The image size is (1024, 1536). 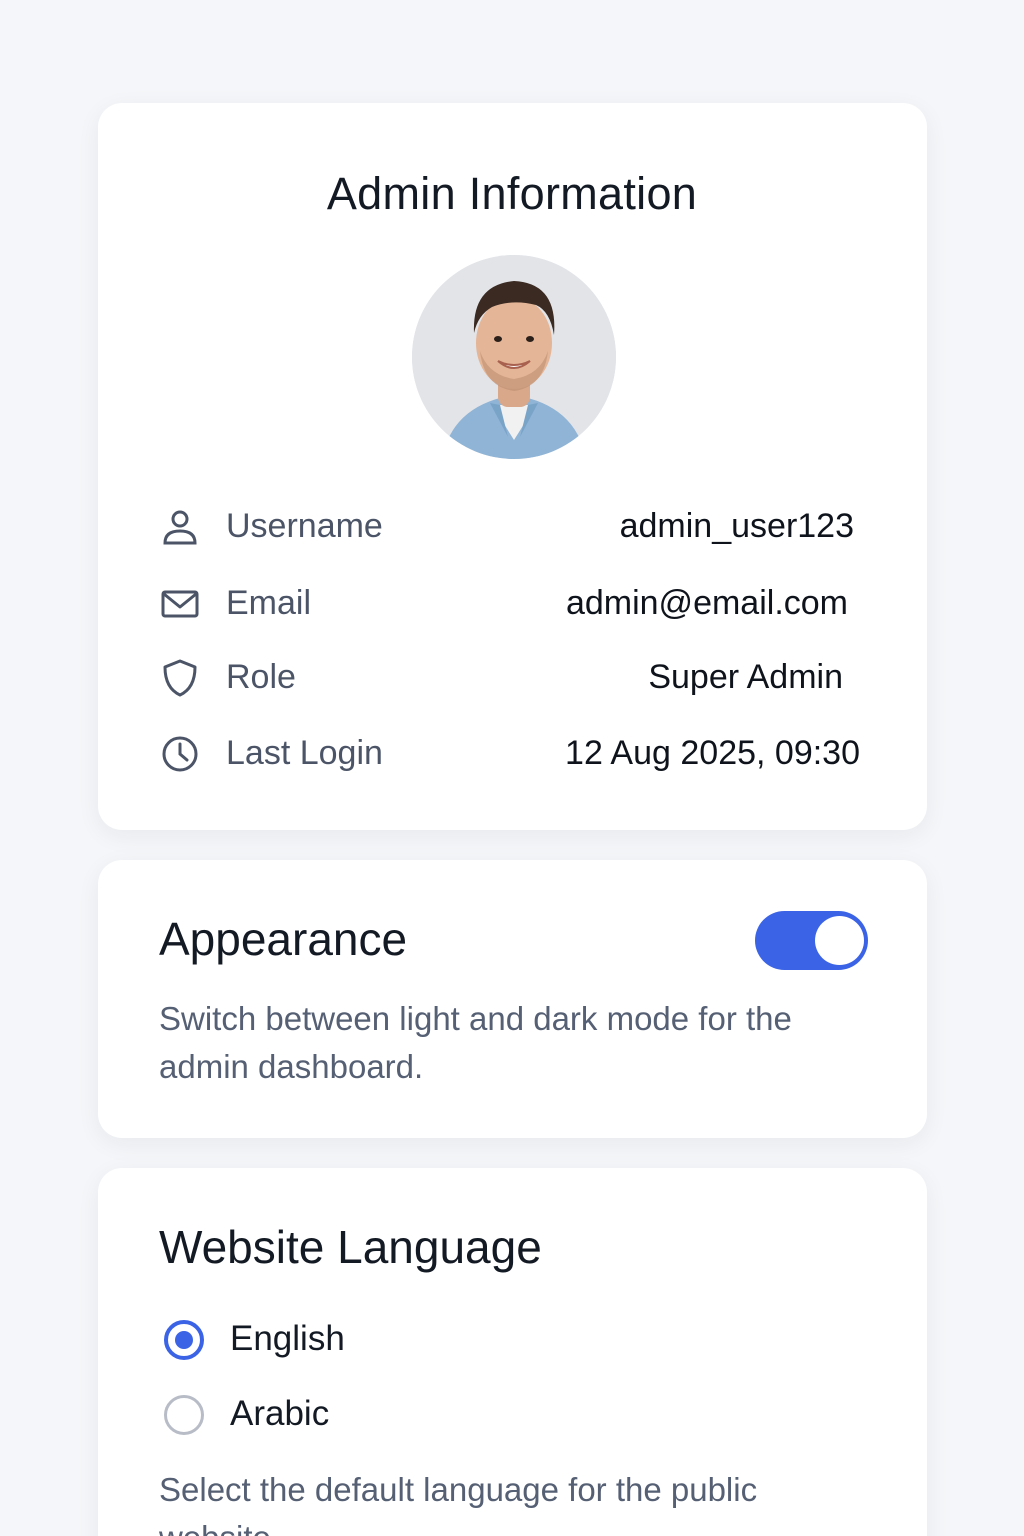 I want to click on email-label: Email, so click(x=269, y=603).